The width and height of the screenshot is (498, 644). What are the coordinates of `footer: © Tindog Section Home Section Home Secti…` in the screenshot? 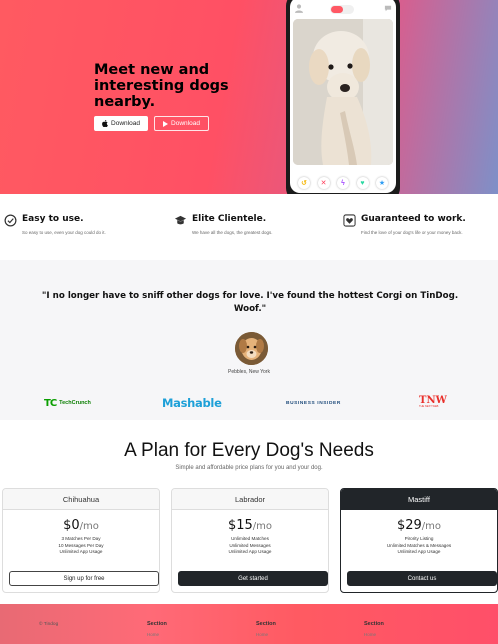 It's located at (249, 624).